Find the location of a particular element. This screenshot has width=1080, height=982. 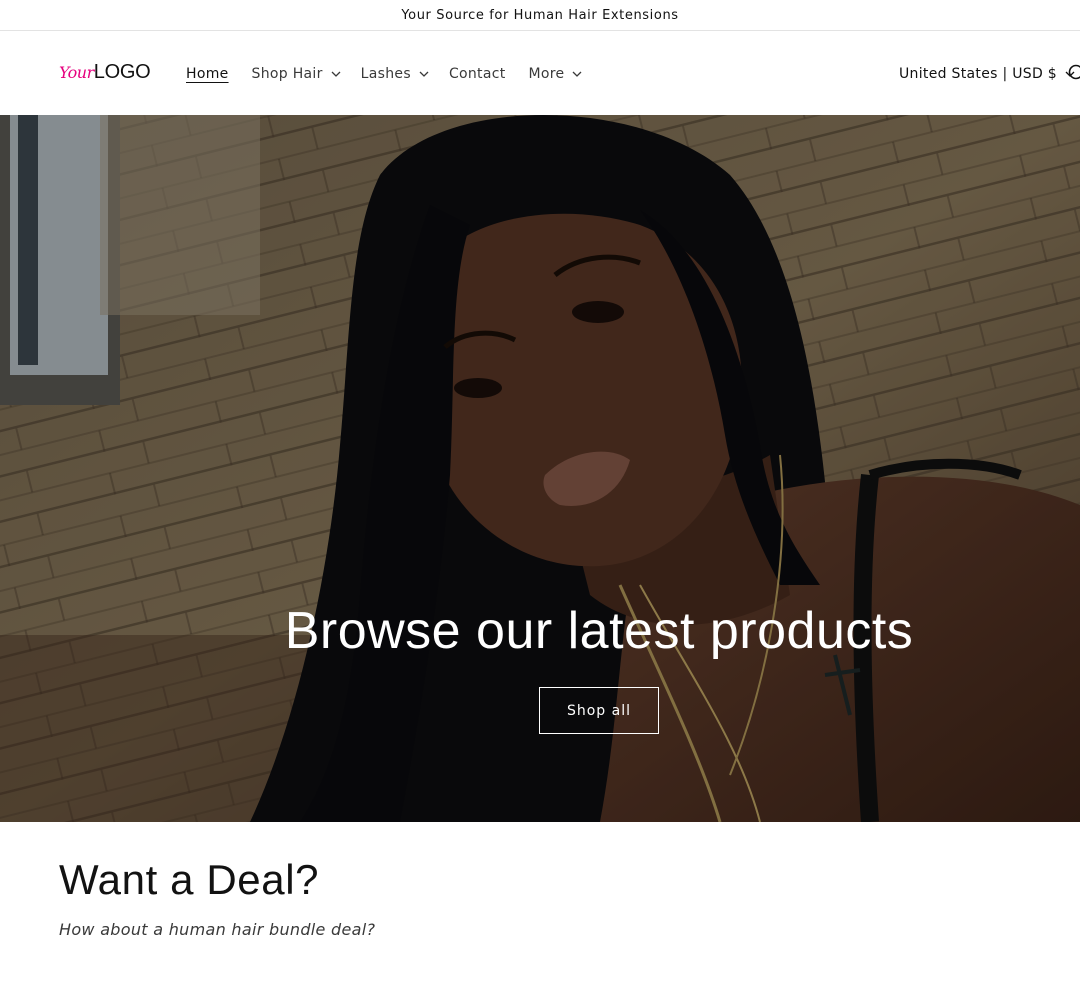

nav-item-shop-hair: Shop Hair is located at coordinates (296, 74).